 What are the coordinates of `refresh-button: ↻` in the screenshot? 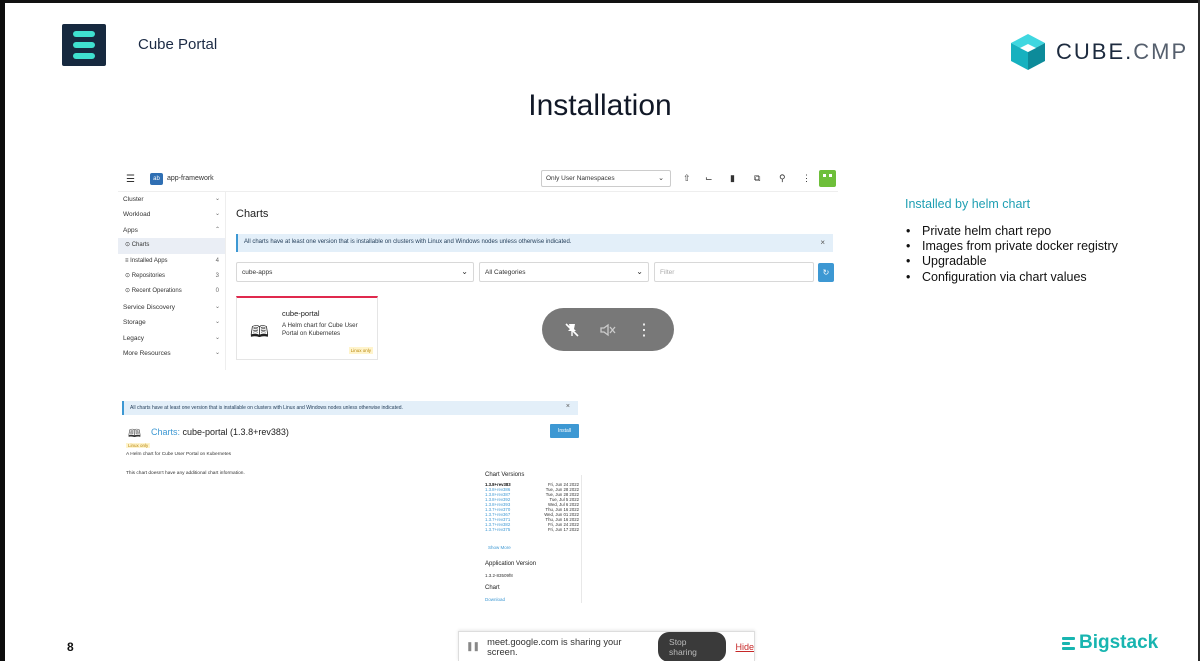 It's located at (826, 272).